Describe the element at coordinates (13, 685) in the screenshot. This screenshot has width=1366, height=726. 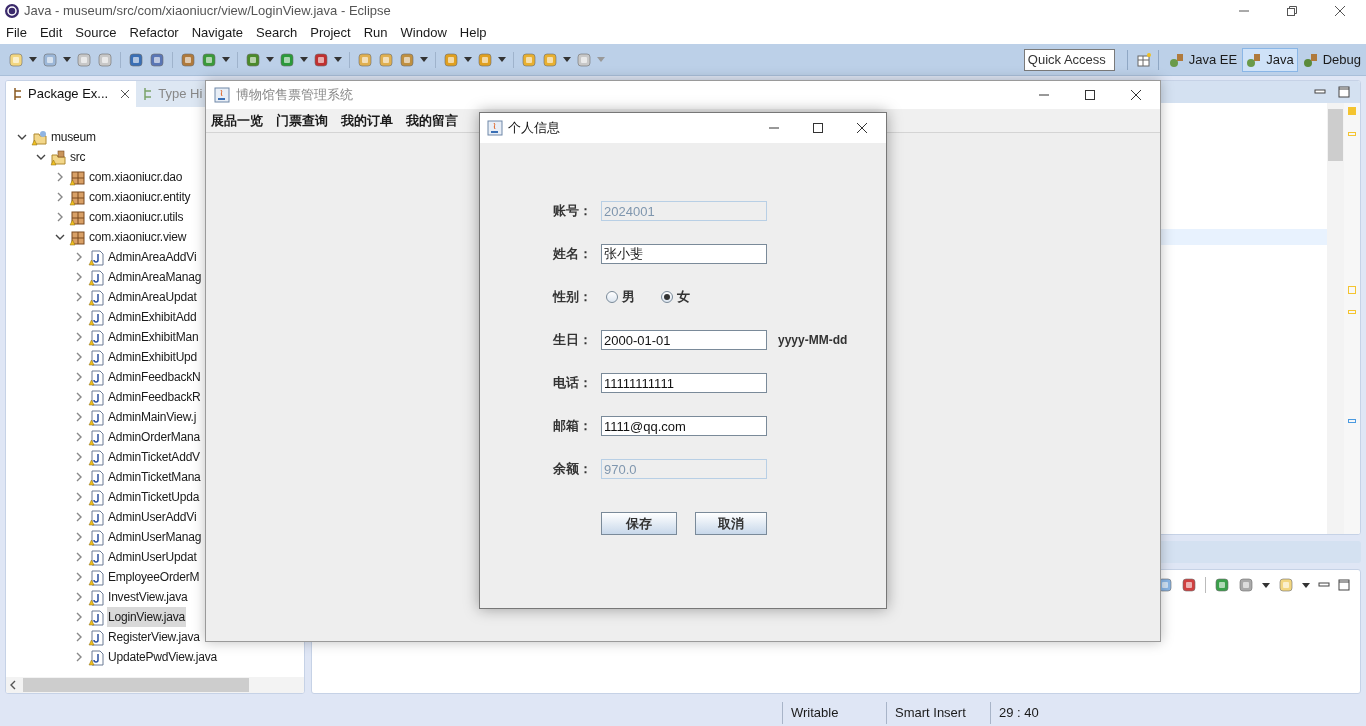
I see `scroll-left-icon` at that location.